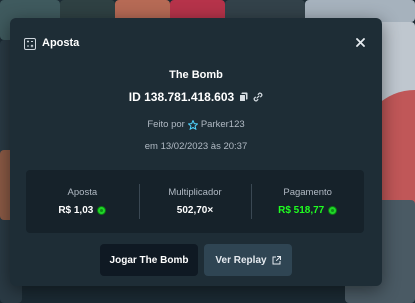 This screenshot has height=303, width=415. Describe the element at coordinates (82, 192) in the screenshot. I see `stat-bet-label: Aposta` at that location.